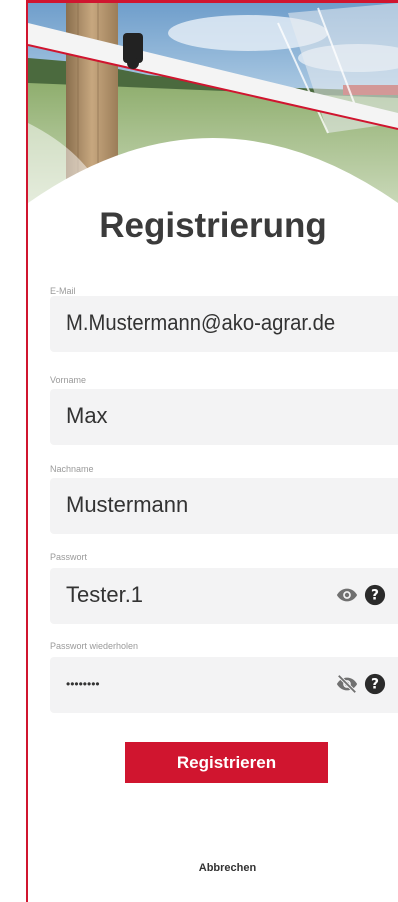 This screenshot has height=902, width=398. I want to click on email-field: E-Mail M.Mustermann@ako-agrar.de, so click(224, 324).